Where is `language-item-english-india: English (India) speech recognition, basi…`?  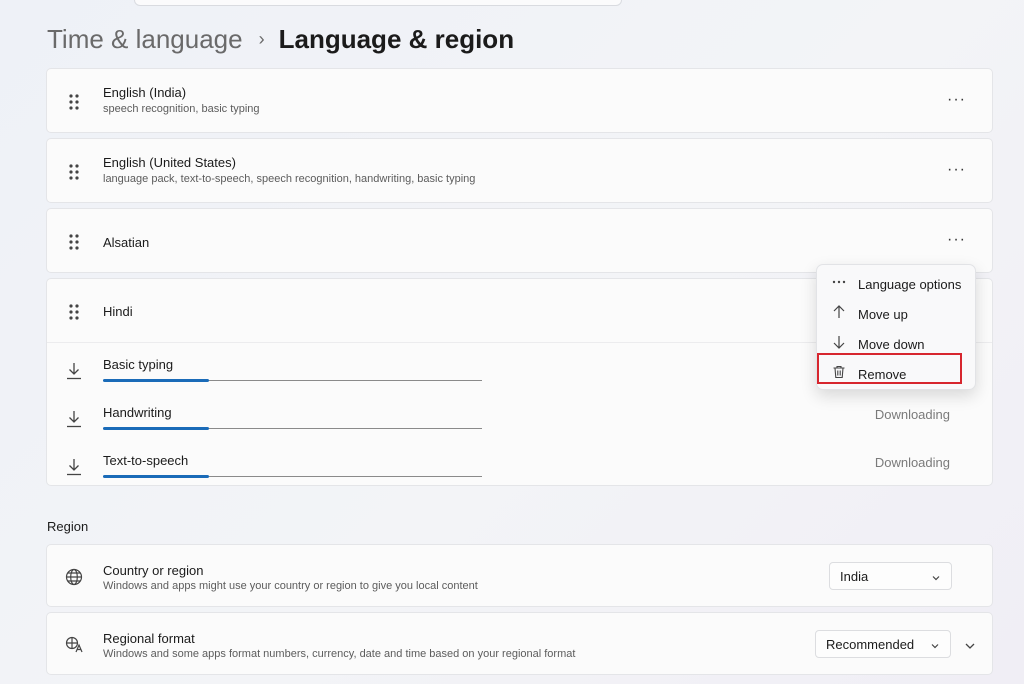 language-item-english-india: English (India) speech recognition, basi… is located at coordinates (519, 100).